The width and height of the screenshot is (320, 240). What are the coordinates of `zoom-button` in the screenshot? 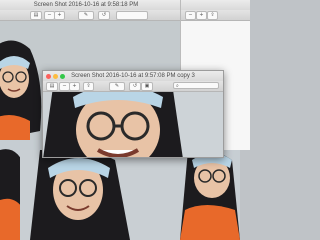 It's located at (62, 76).